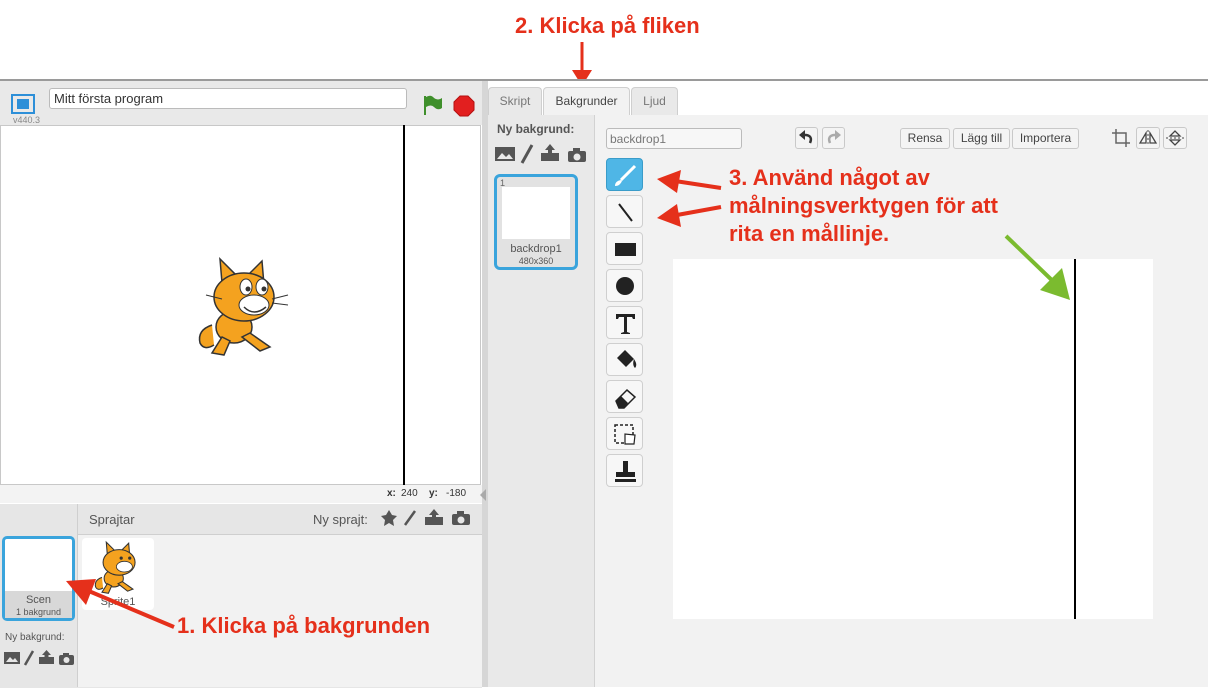 This screenshot has width=1208, height=688. What do you see at coordinates (689, 181) in the screenshot?
I see `arrow-to-brush` at bounding box center [689, 181].